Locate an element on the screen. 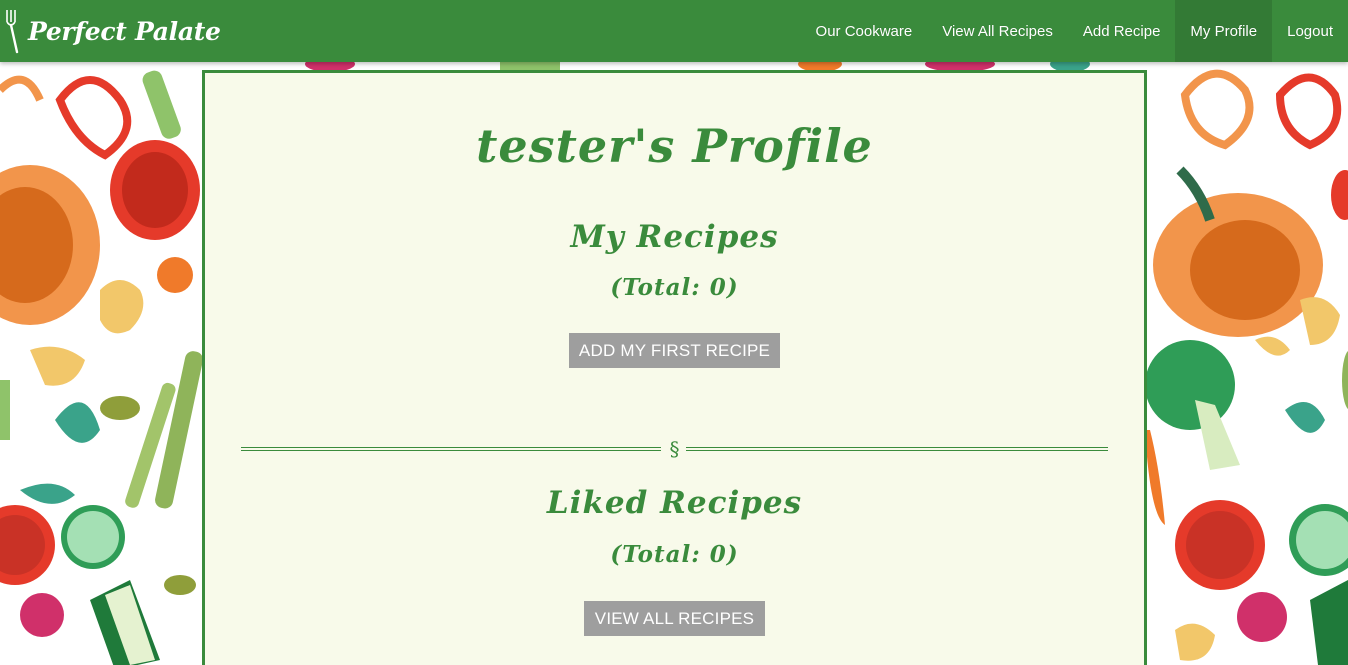 The image size is (1348, 665). brand-name: Perfect Palate is located at coordinates (124, 31).